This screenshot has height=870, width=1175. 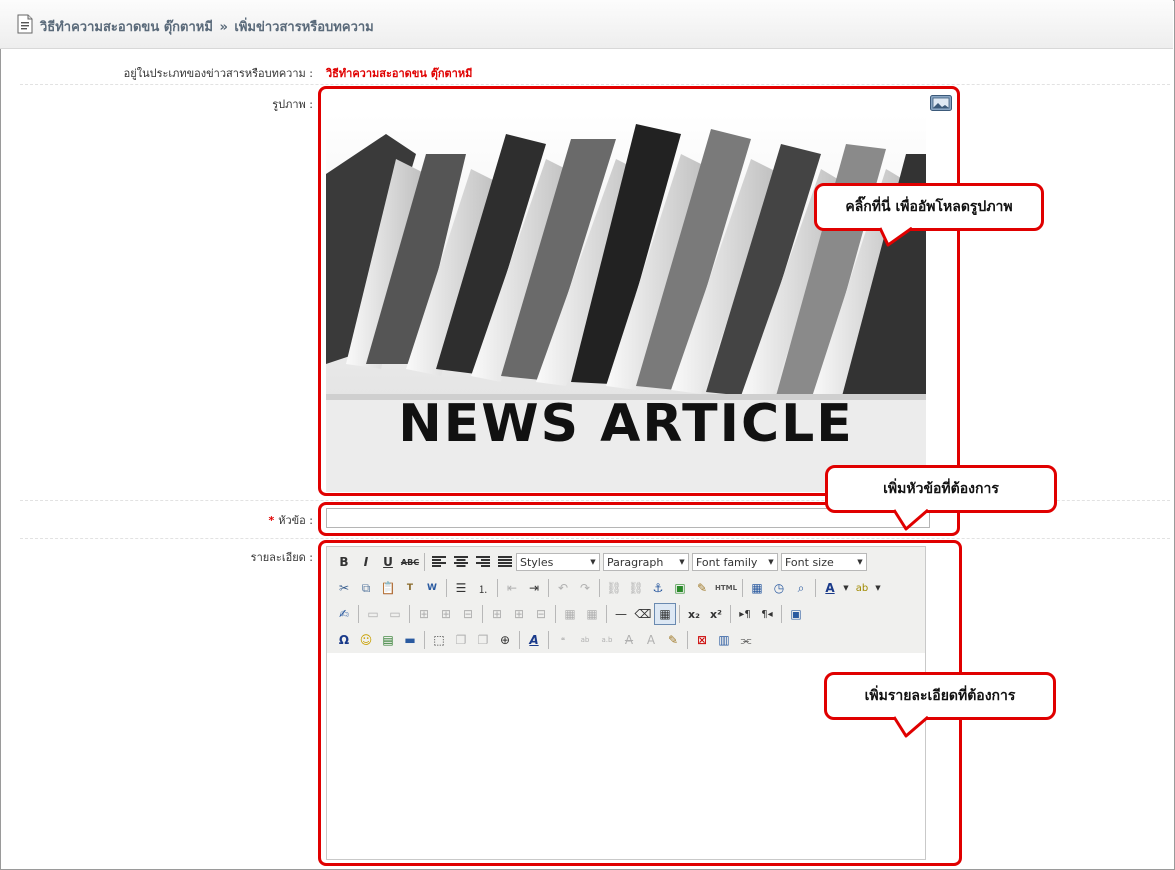 I want to click on cleanup-icon: ✎, so click(x=702, y=588).